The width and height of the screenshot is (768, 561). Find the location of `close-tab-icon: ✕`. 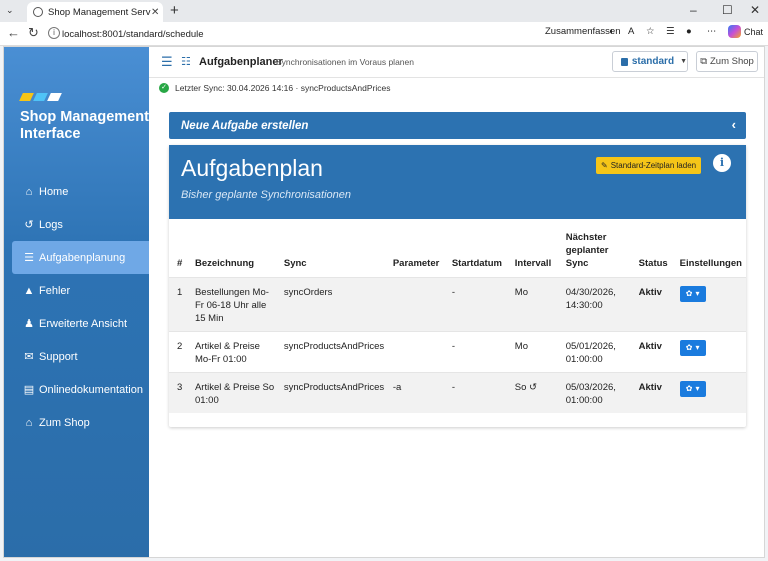

close-tab-icon: ✕ is located at coordinates (157, 12).